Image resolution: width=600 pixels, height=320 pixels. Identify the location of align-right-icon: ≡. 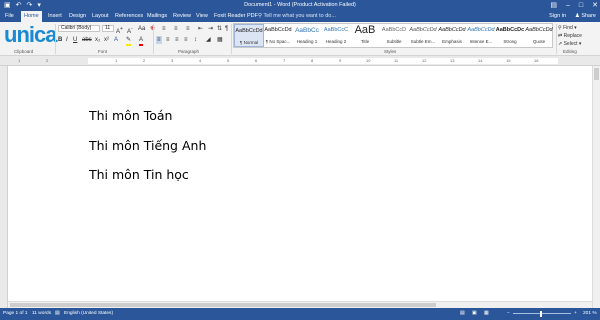
(177, 40).